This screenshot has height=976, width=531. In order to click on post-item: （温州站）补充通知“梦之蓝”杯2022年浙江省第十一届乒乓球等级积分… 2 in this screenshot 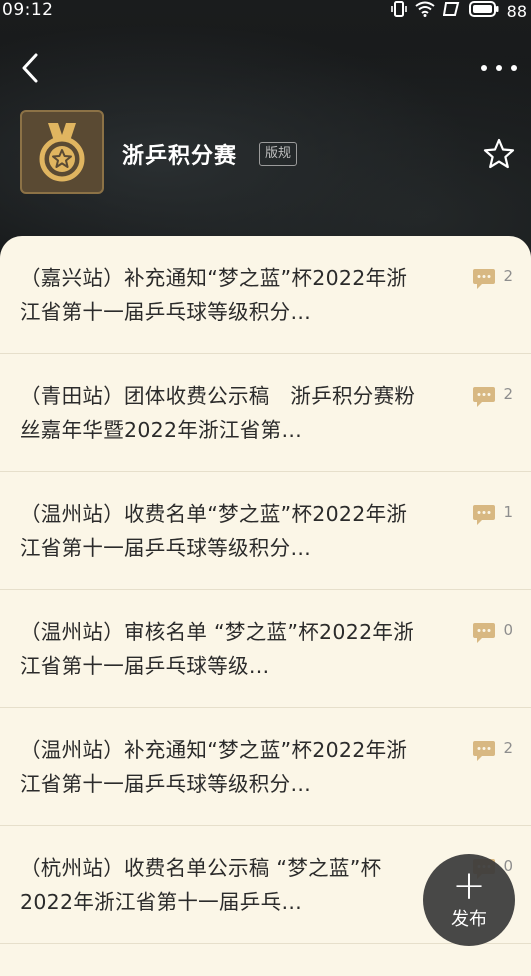, I will do `click(265, 767)`.